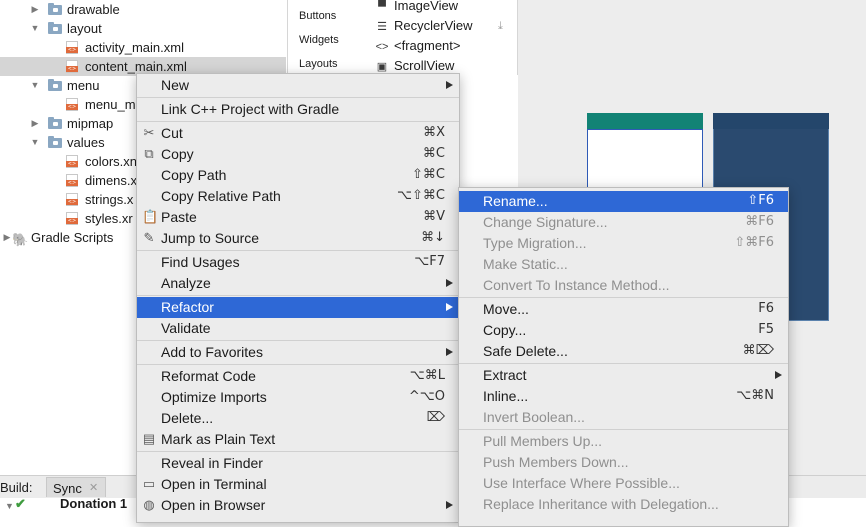 Image resolution: width=866 pixels, height=527 pixels. Describe the element at coordinates (319, 40) in the screenshot. I see `palette-category-widgets: Widgets` at that location.